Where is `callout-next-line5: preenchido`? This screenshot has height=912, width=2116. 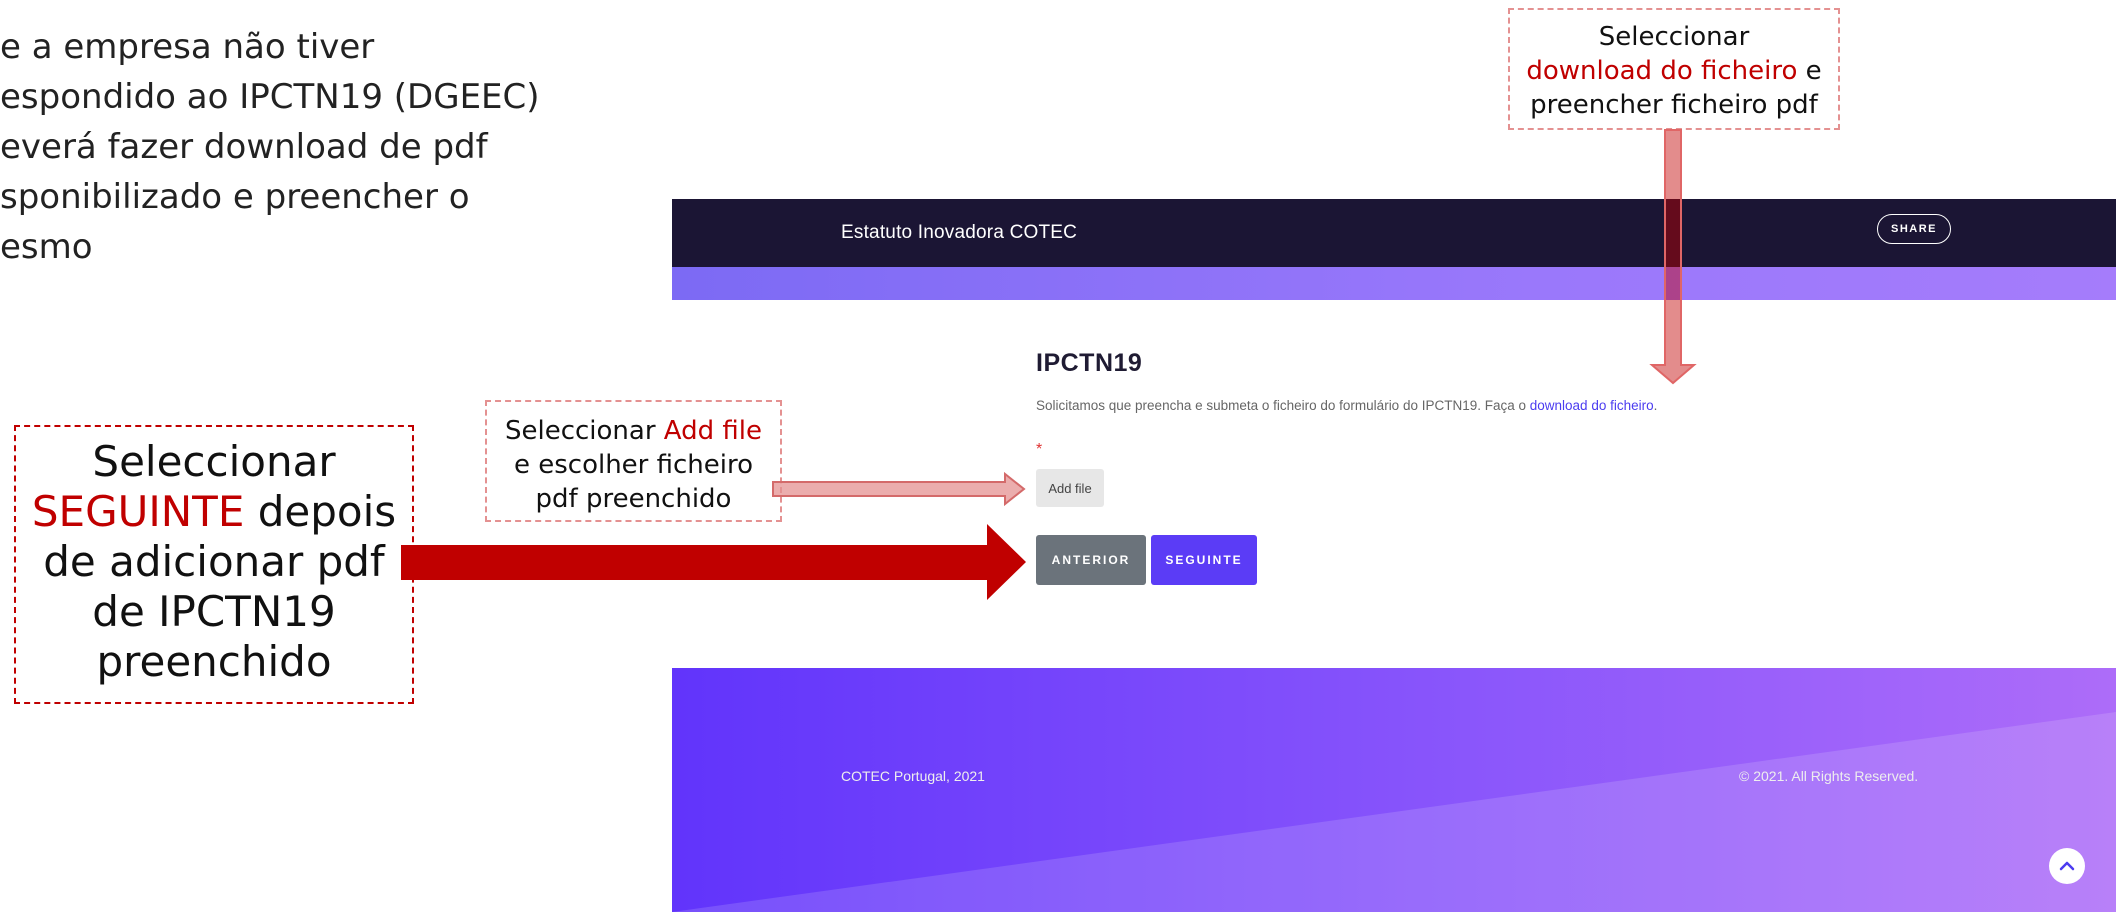 callout-next-line5: preenchido is located at coordinates (214, 661).